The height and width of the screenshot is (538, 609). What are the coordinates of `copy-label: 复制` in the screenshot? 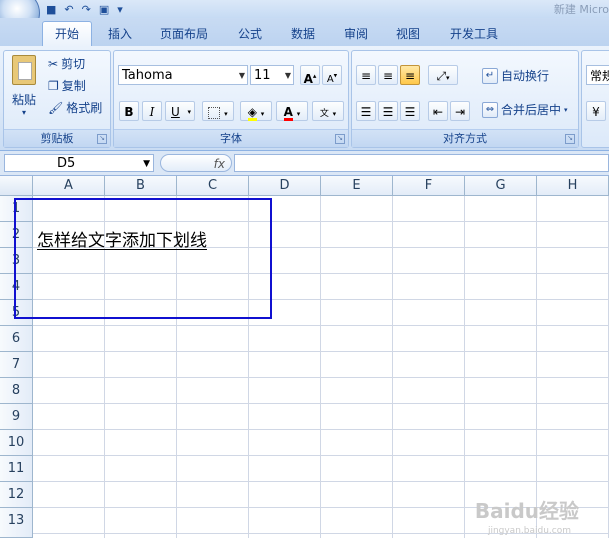 It's located at (73, 86).